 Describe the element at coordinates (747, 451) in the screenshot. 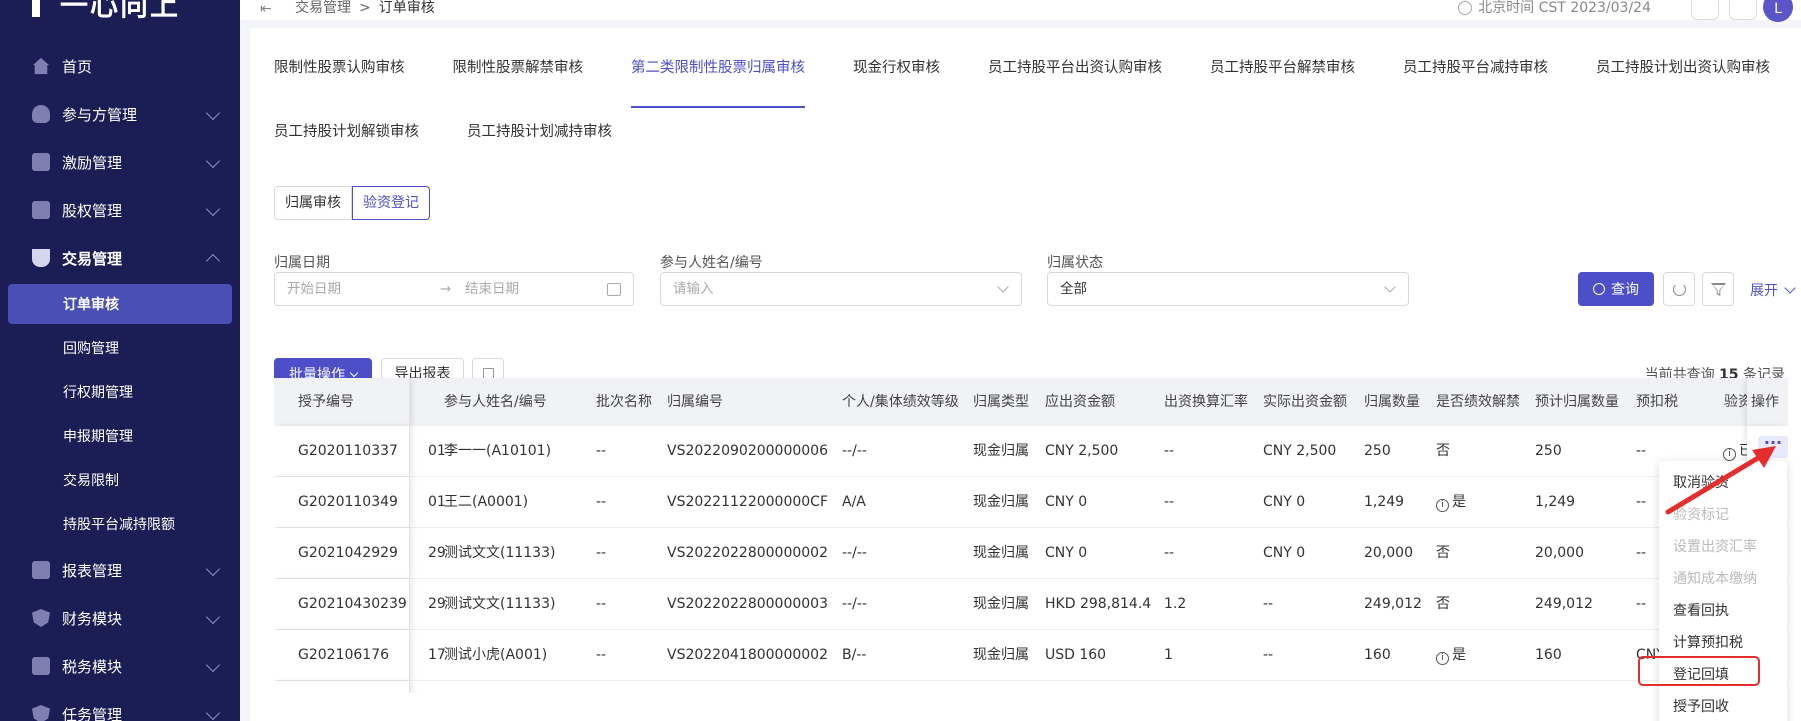

I see `cell-vest: VS2022090200000006` at that location.